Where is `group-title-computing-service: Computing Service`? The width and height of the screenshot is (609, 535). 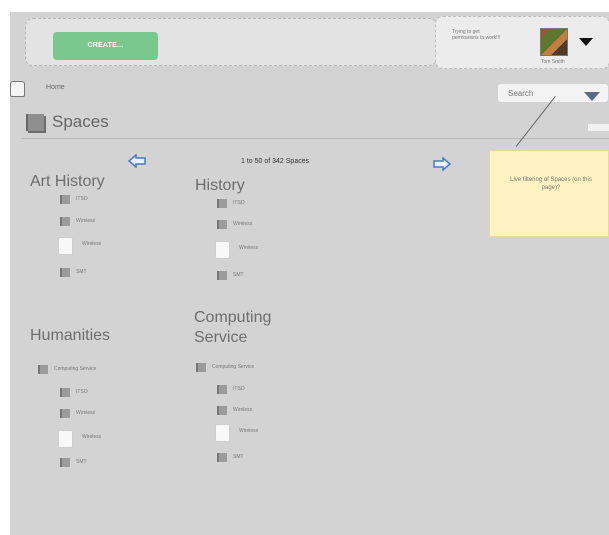 group-title-computing-service: Computing Service is located at coordinates (254, 328).